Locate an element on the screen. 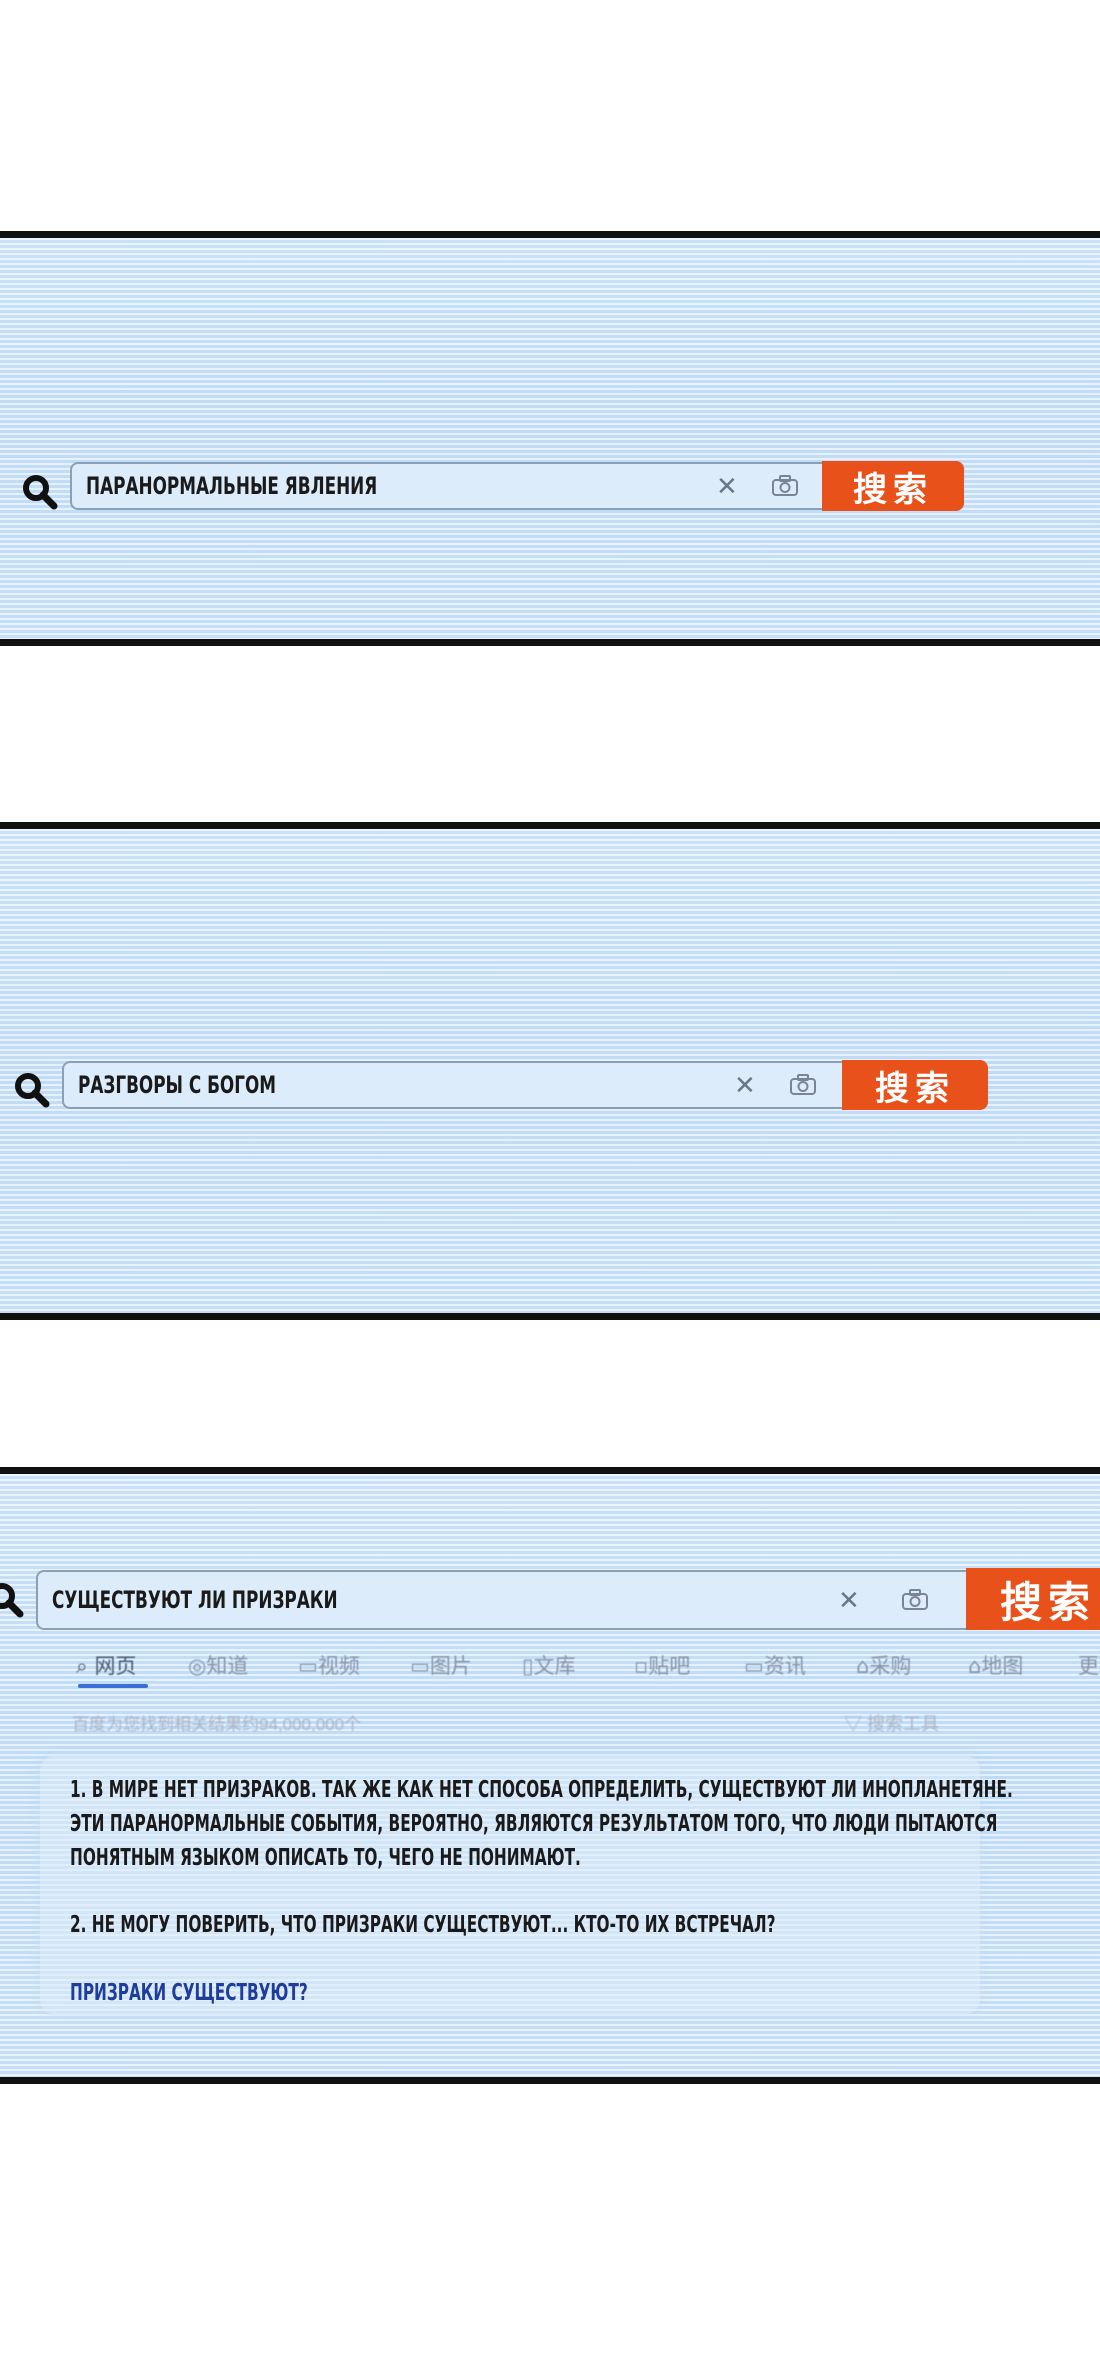  search-query-text: ПАРАНОРМАЛЬНЫЕ ЯВЛЕНИЯ is located at coordinates (232, 486).